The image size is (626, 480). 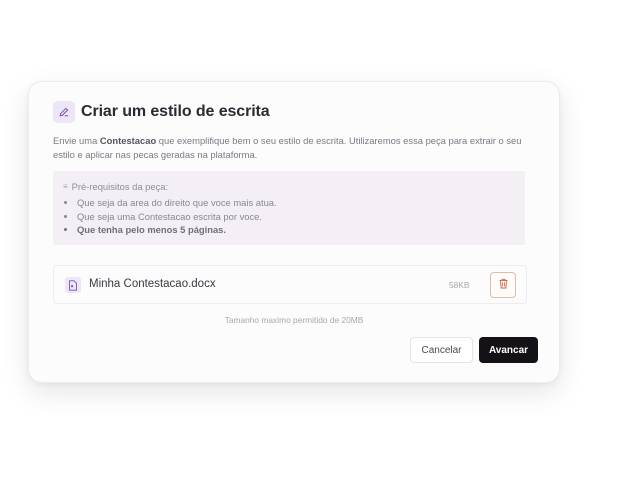 I want to click on file-name: Minha Contestacao.docx, so click(x=152, y=284).